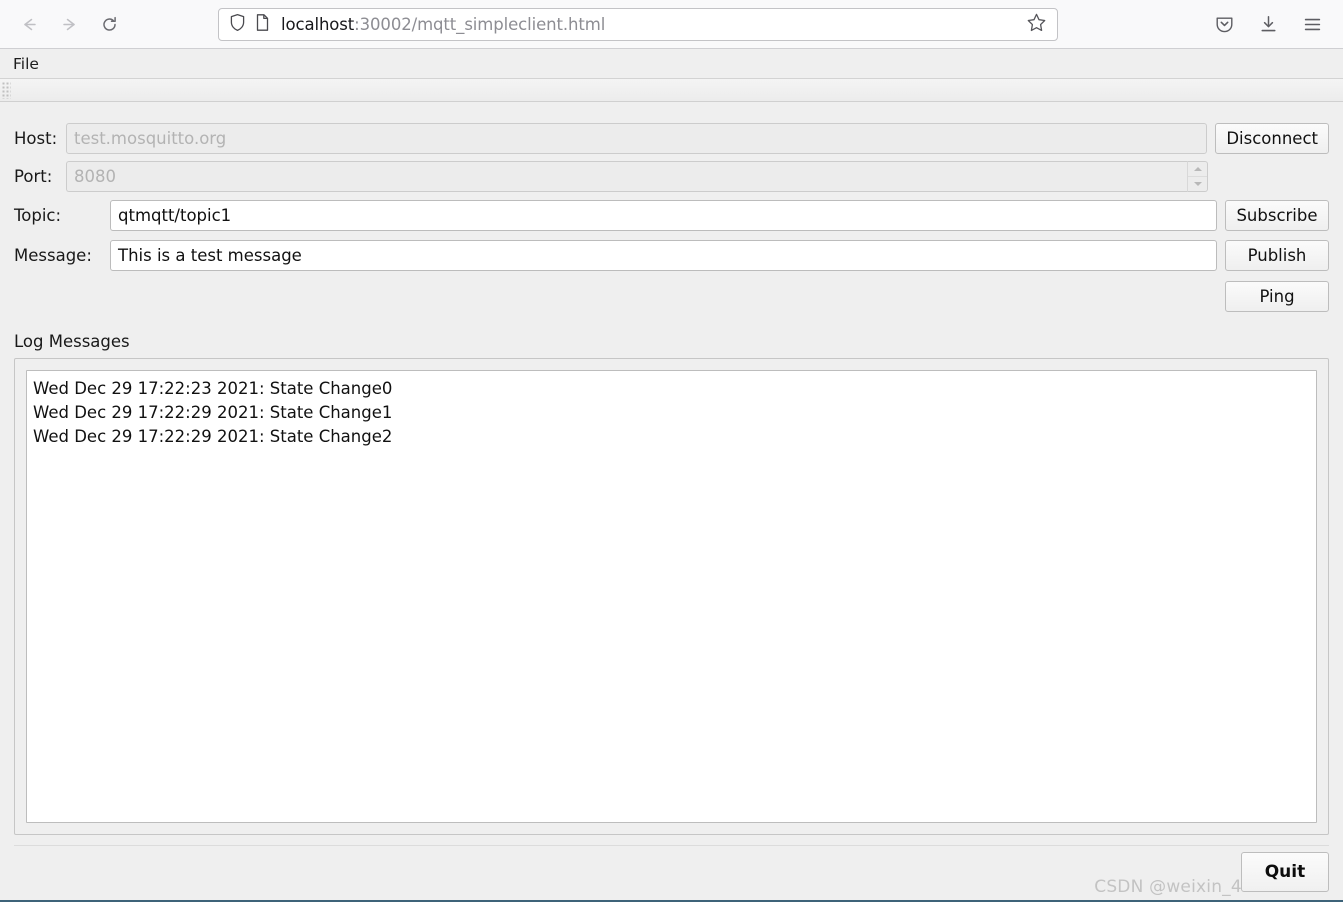 This screenshot has width=1343, height=902. What do you see at coordinates (1277, 215) in the screenshot?
I see `subscribe-button: Subscribe` at bounding box center [1277, 215].